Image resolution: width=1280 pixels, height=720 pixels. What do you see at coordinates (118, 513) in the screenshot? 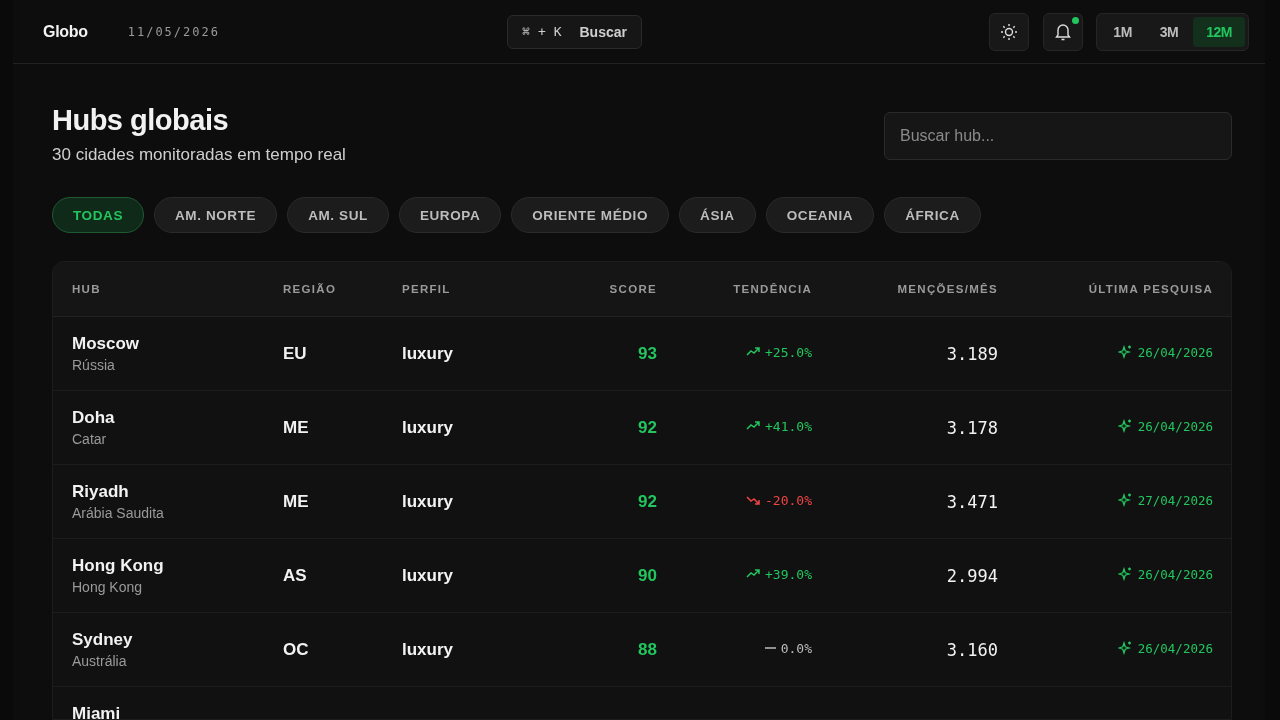
I see `country-name: Arábia Saudita` at bounding box center [118, 513].